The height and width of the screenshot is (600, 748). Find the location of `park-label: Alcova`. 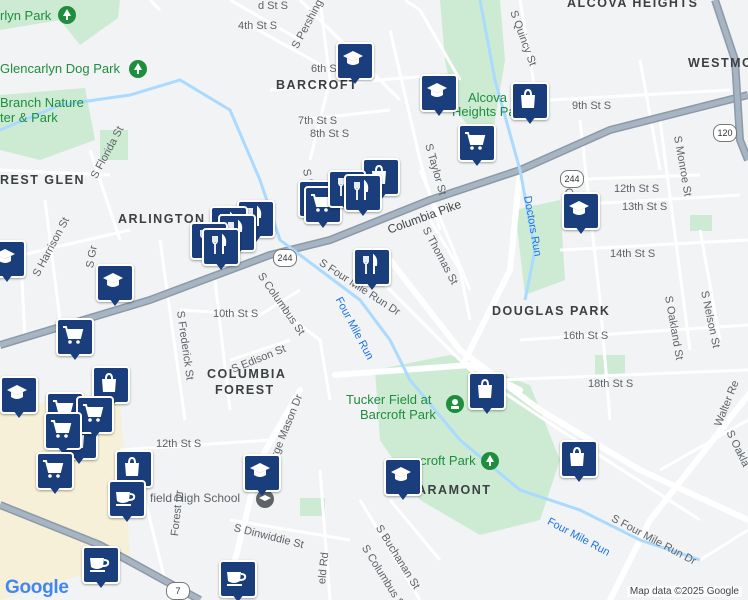

park-label: Alcova is located at coordinates (487, 97).